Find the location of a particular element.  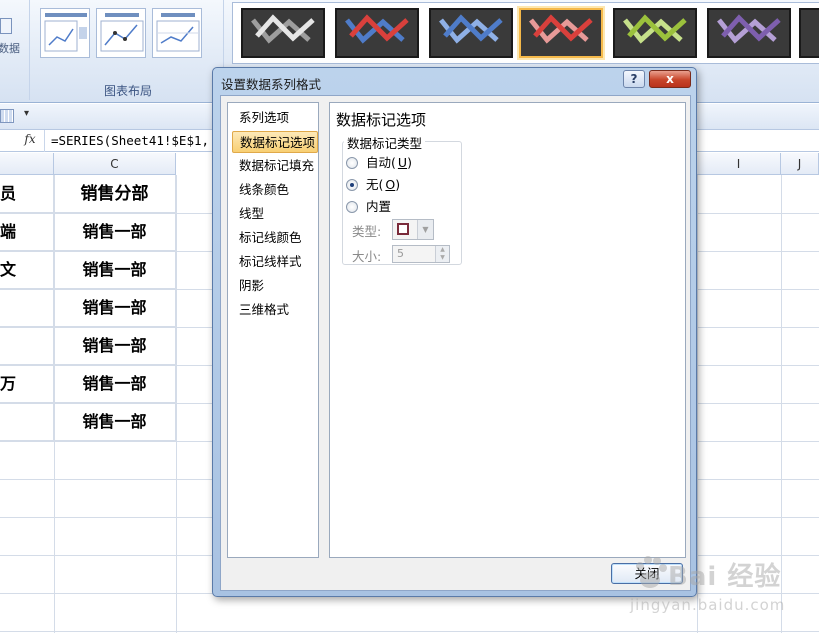

marker-type-radio: 内置 is located at coordinates (401, 207).